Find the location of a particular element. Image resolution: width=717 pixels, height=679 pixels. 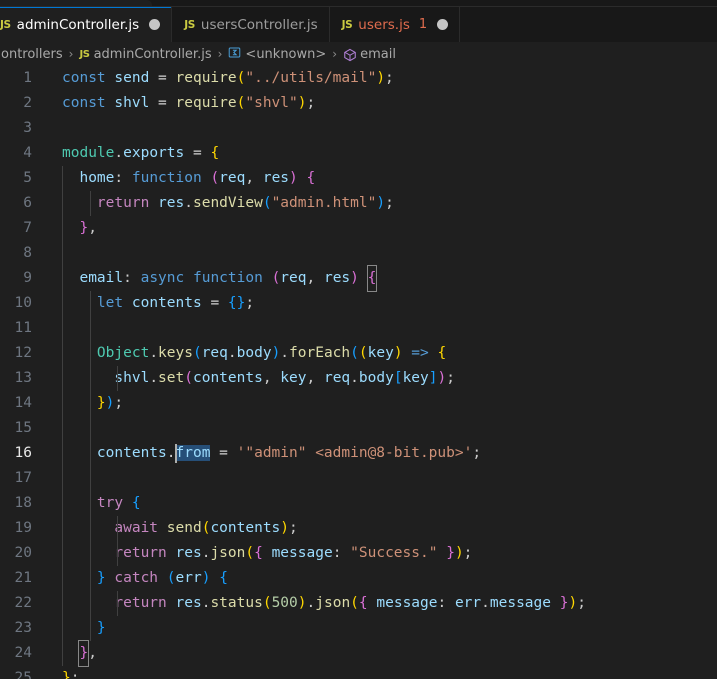

tab-adminController-js: JS adminController.js is located at coordinates (86, 24).